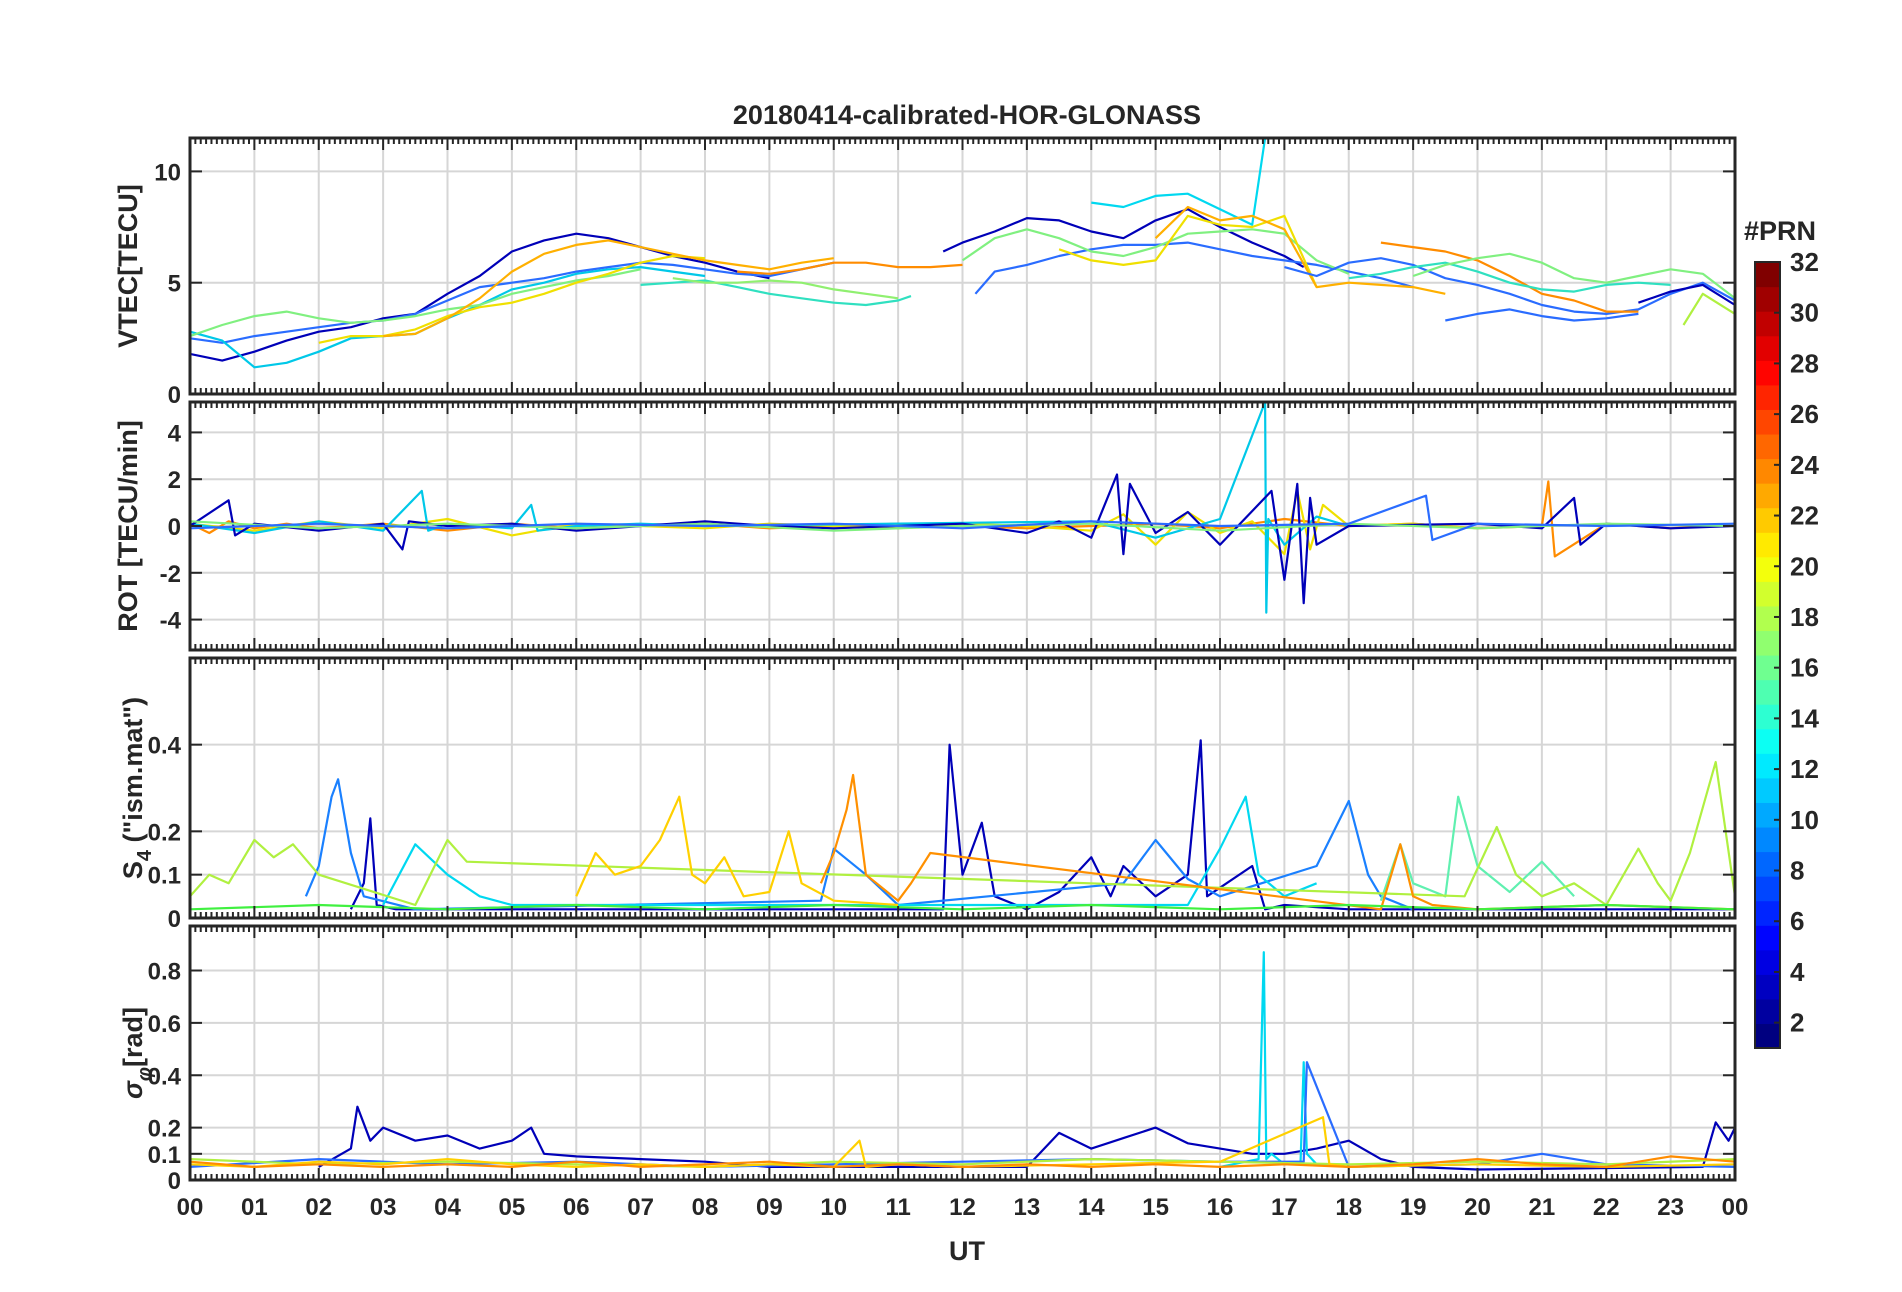 Image resolution: width=1902 pixels, height=1292 pixels. Describe the element at coordinates (1804, 465) in the screenshot. I see `colorbar-tick-label: 24` at that location.